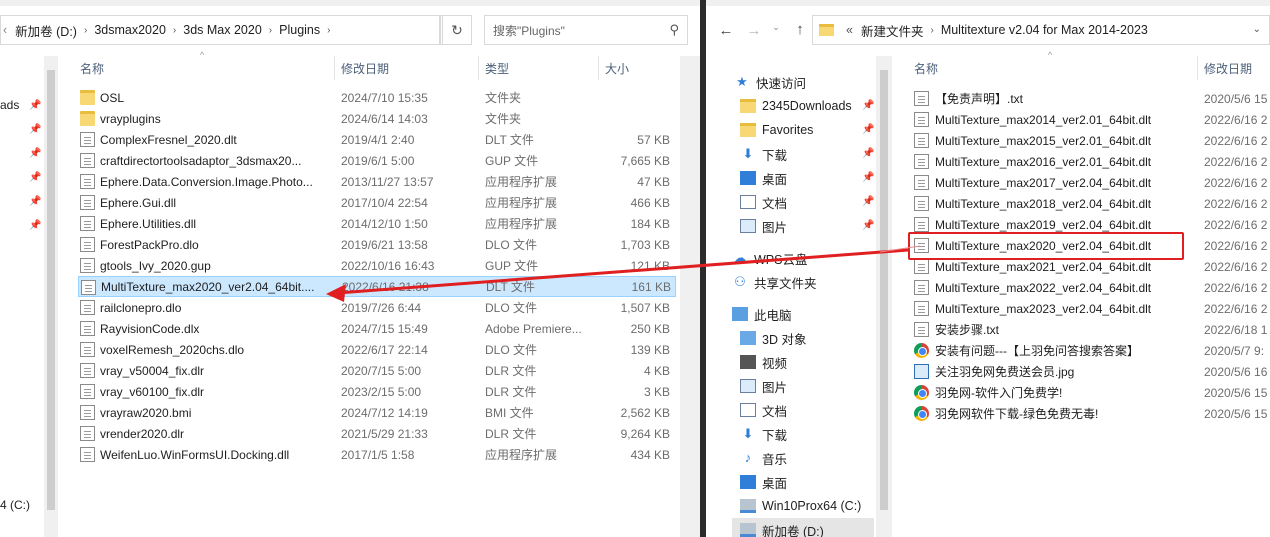 Image resolution: width=1270 pixels, height=537 pixels. Describe the element at coordinates (826, 30) in the screenshot. I see `folder-icon` at that location.